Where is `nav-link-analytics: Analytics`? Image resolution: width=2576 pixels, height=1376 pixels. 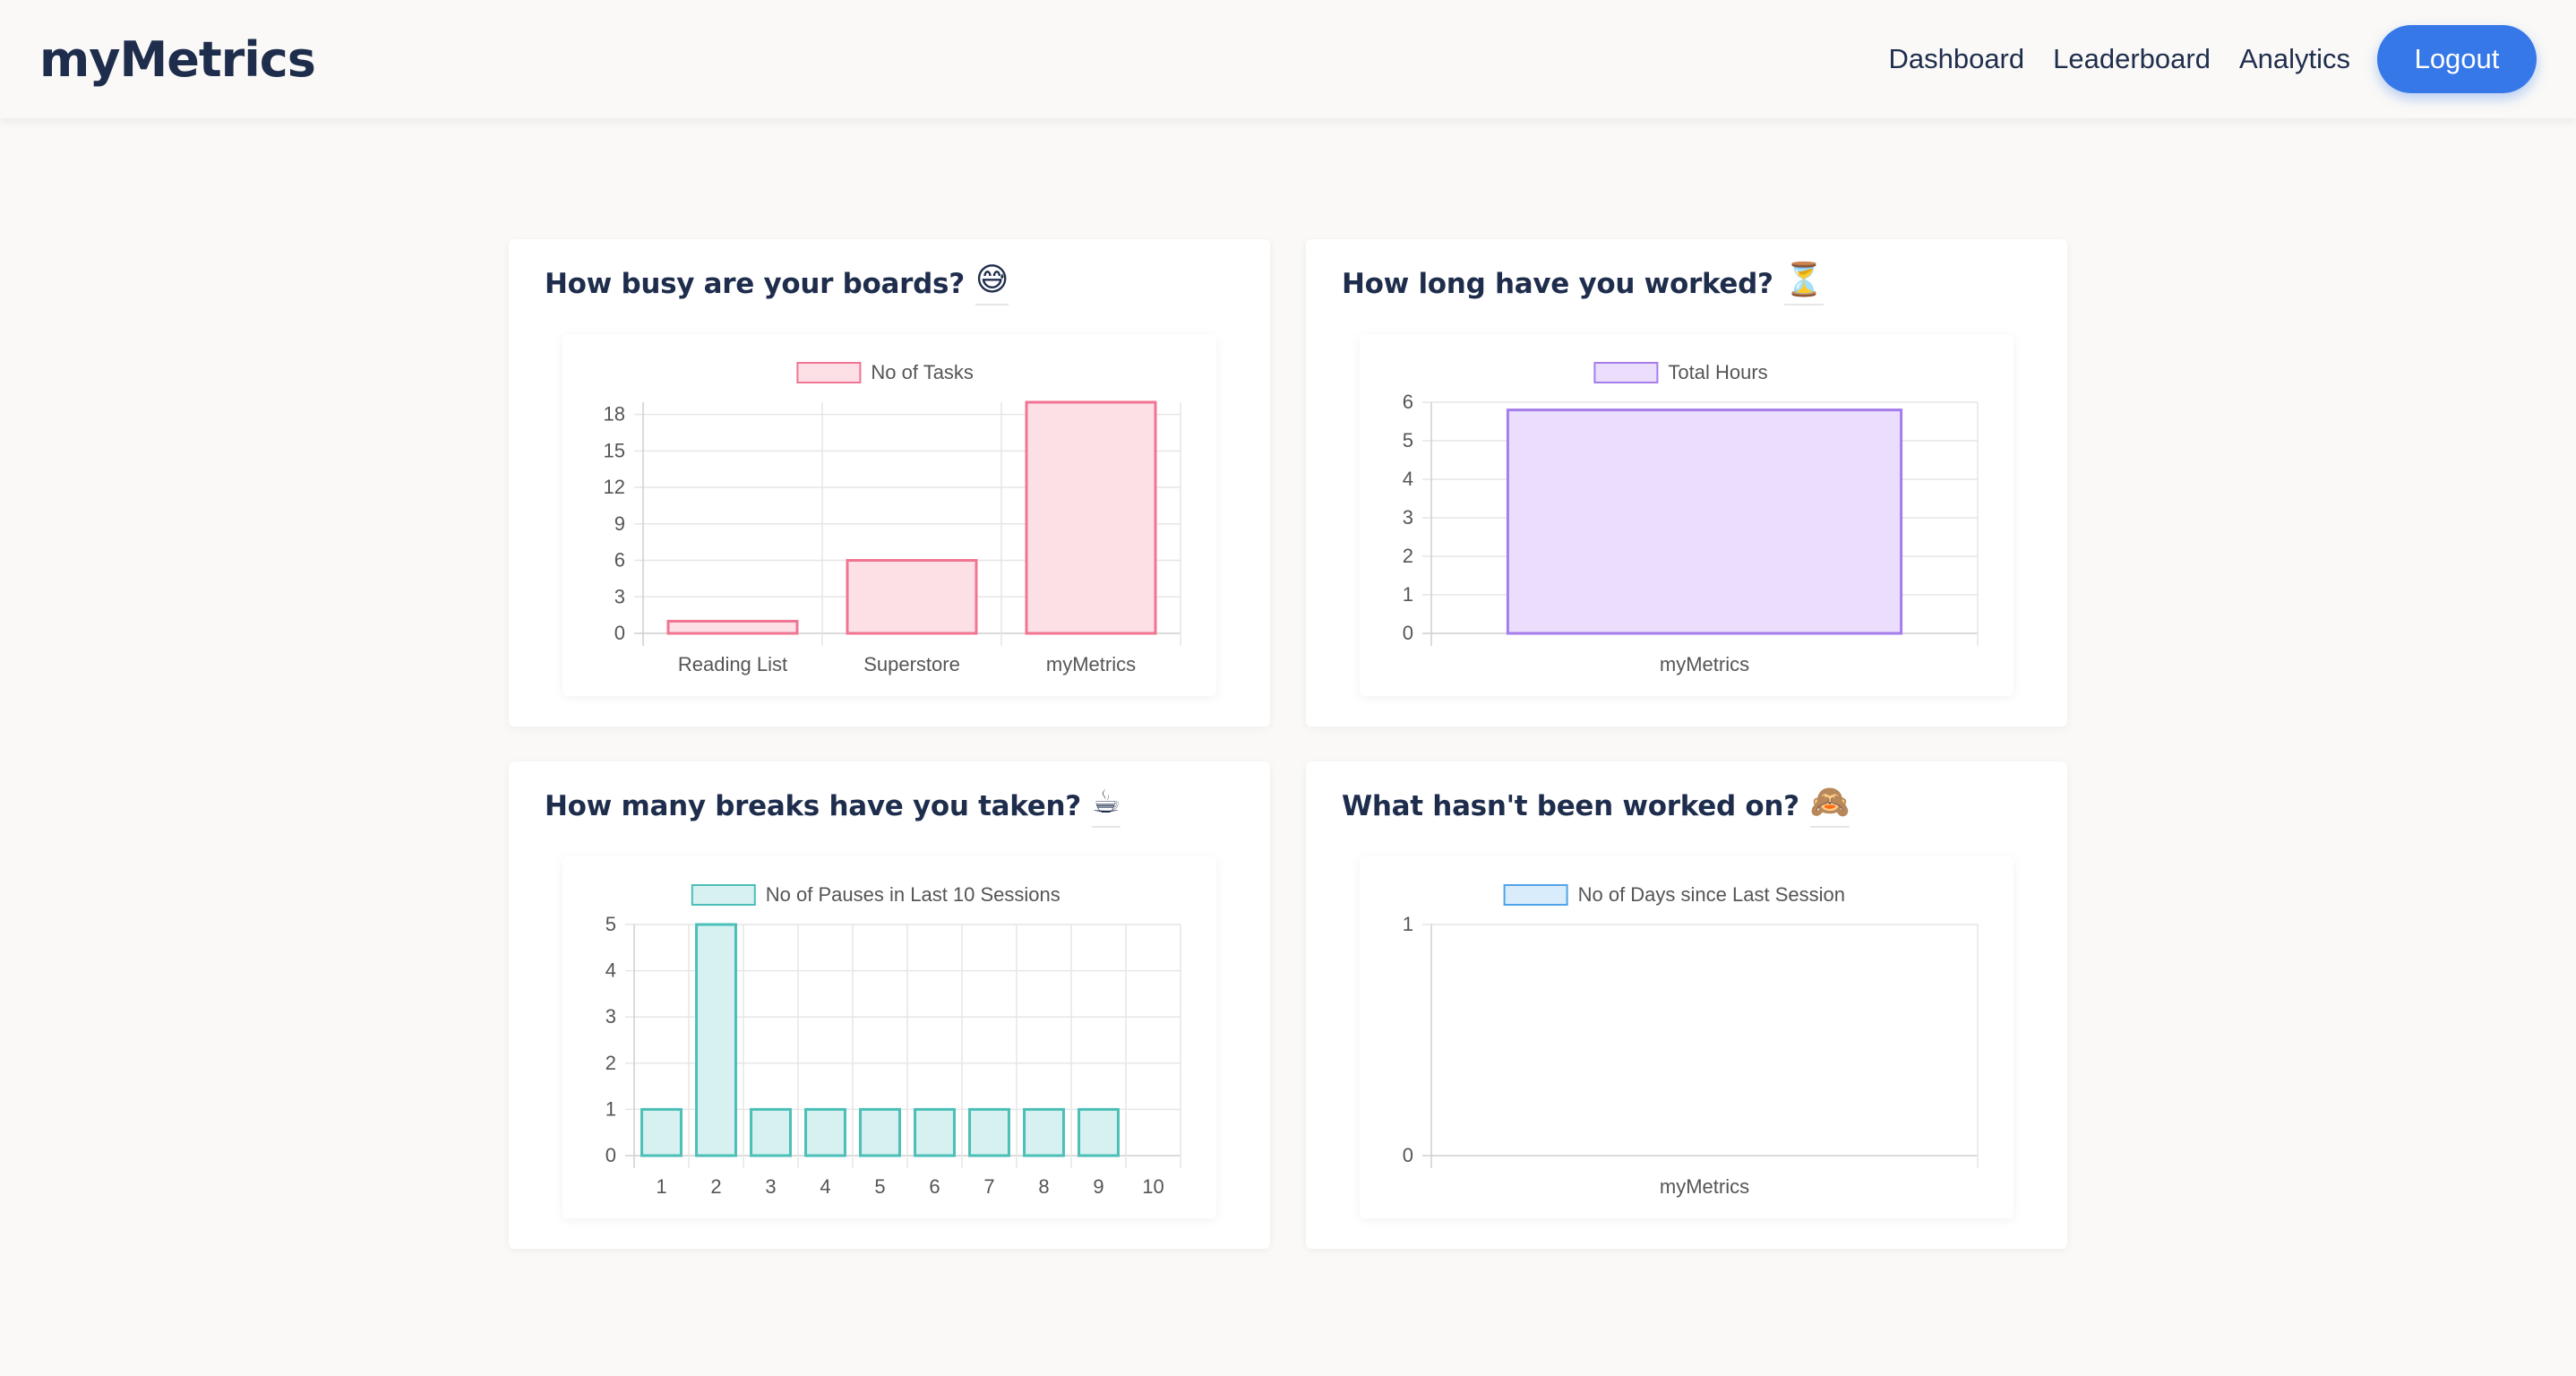 nav-link-analytics: Analytics is located at coordinates (2294, 59).